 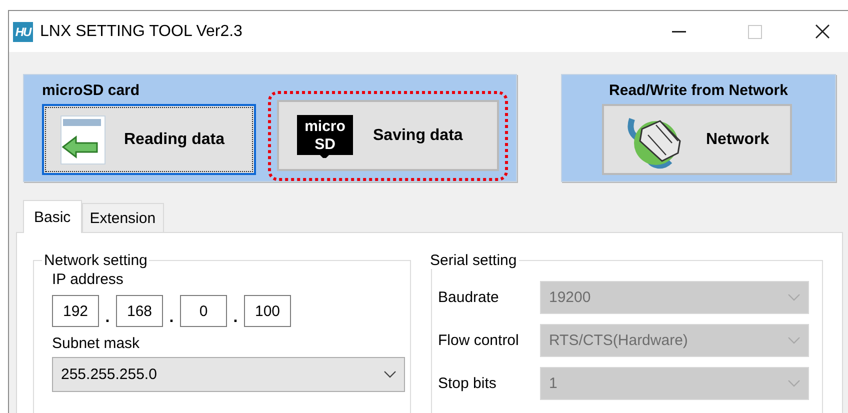 I want to click on close-icon, so click(x=822, y=31).